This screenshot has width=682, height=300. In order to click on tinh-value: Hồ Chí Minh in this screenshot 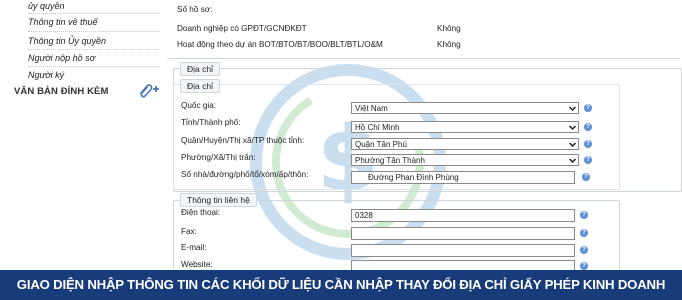, I will do `click(377, 127)`.